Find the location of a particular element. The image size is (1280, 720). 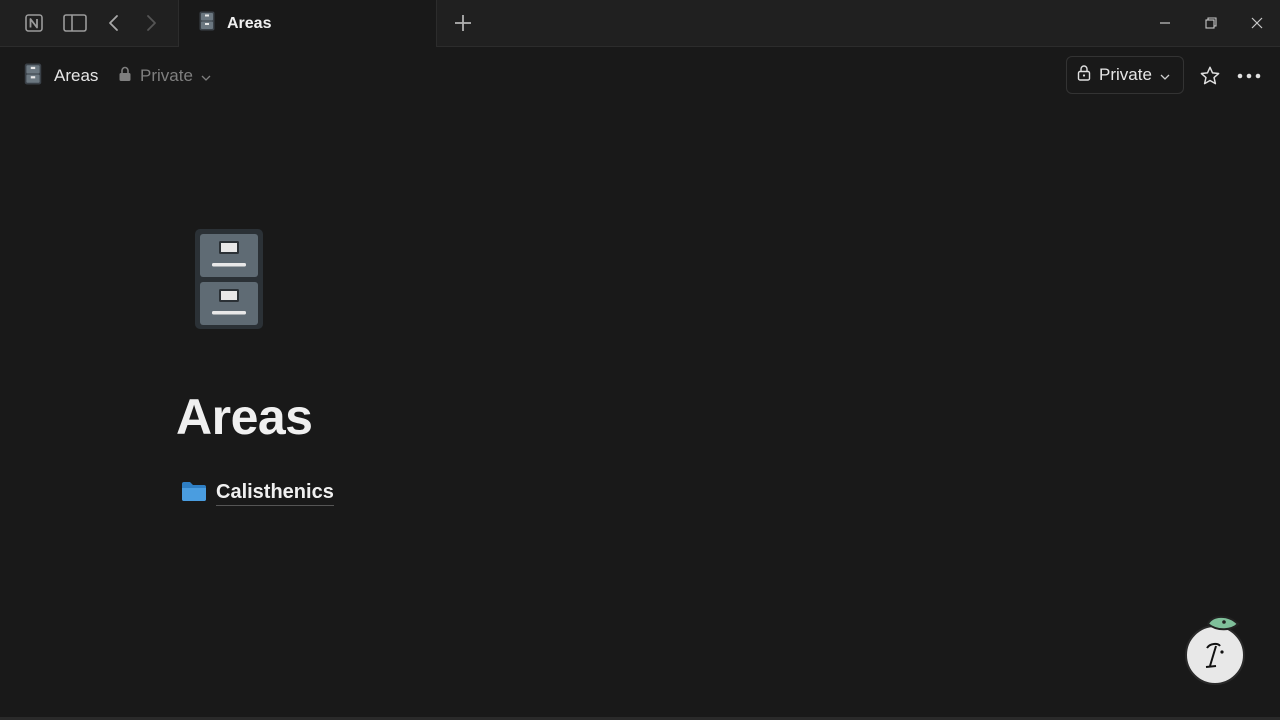

more-horizontal-icon is located at coordinates (1249, 76).